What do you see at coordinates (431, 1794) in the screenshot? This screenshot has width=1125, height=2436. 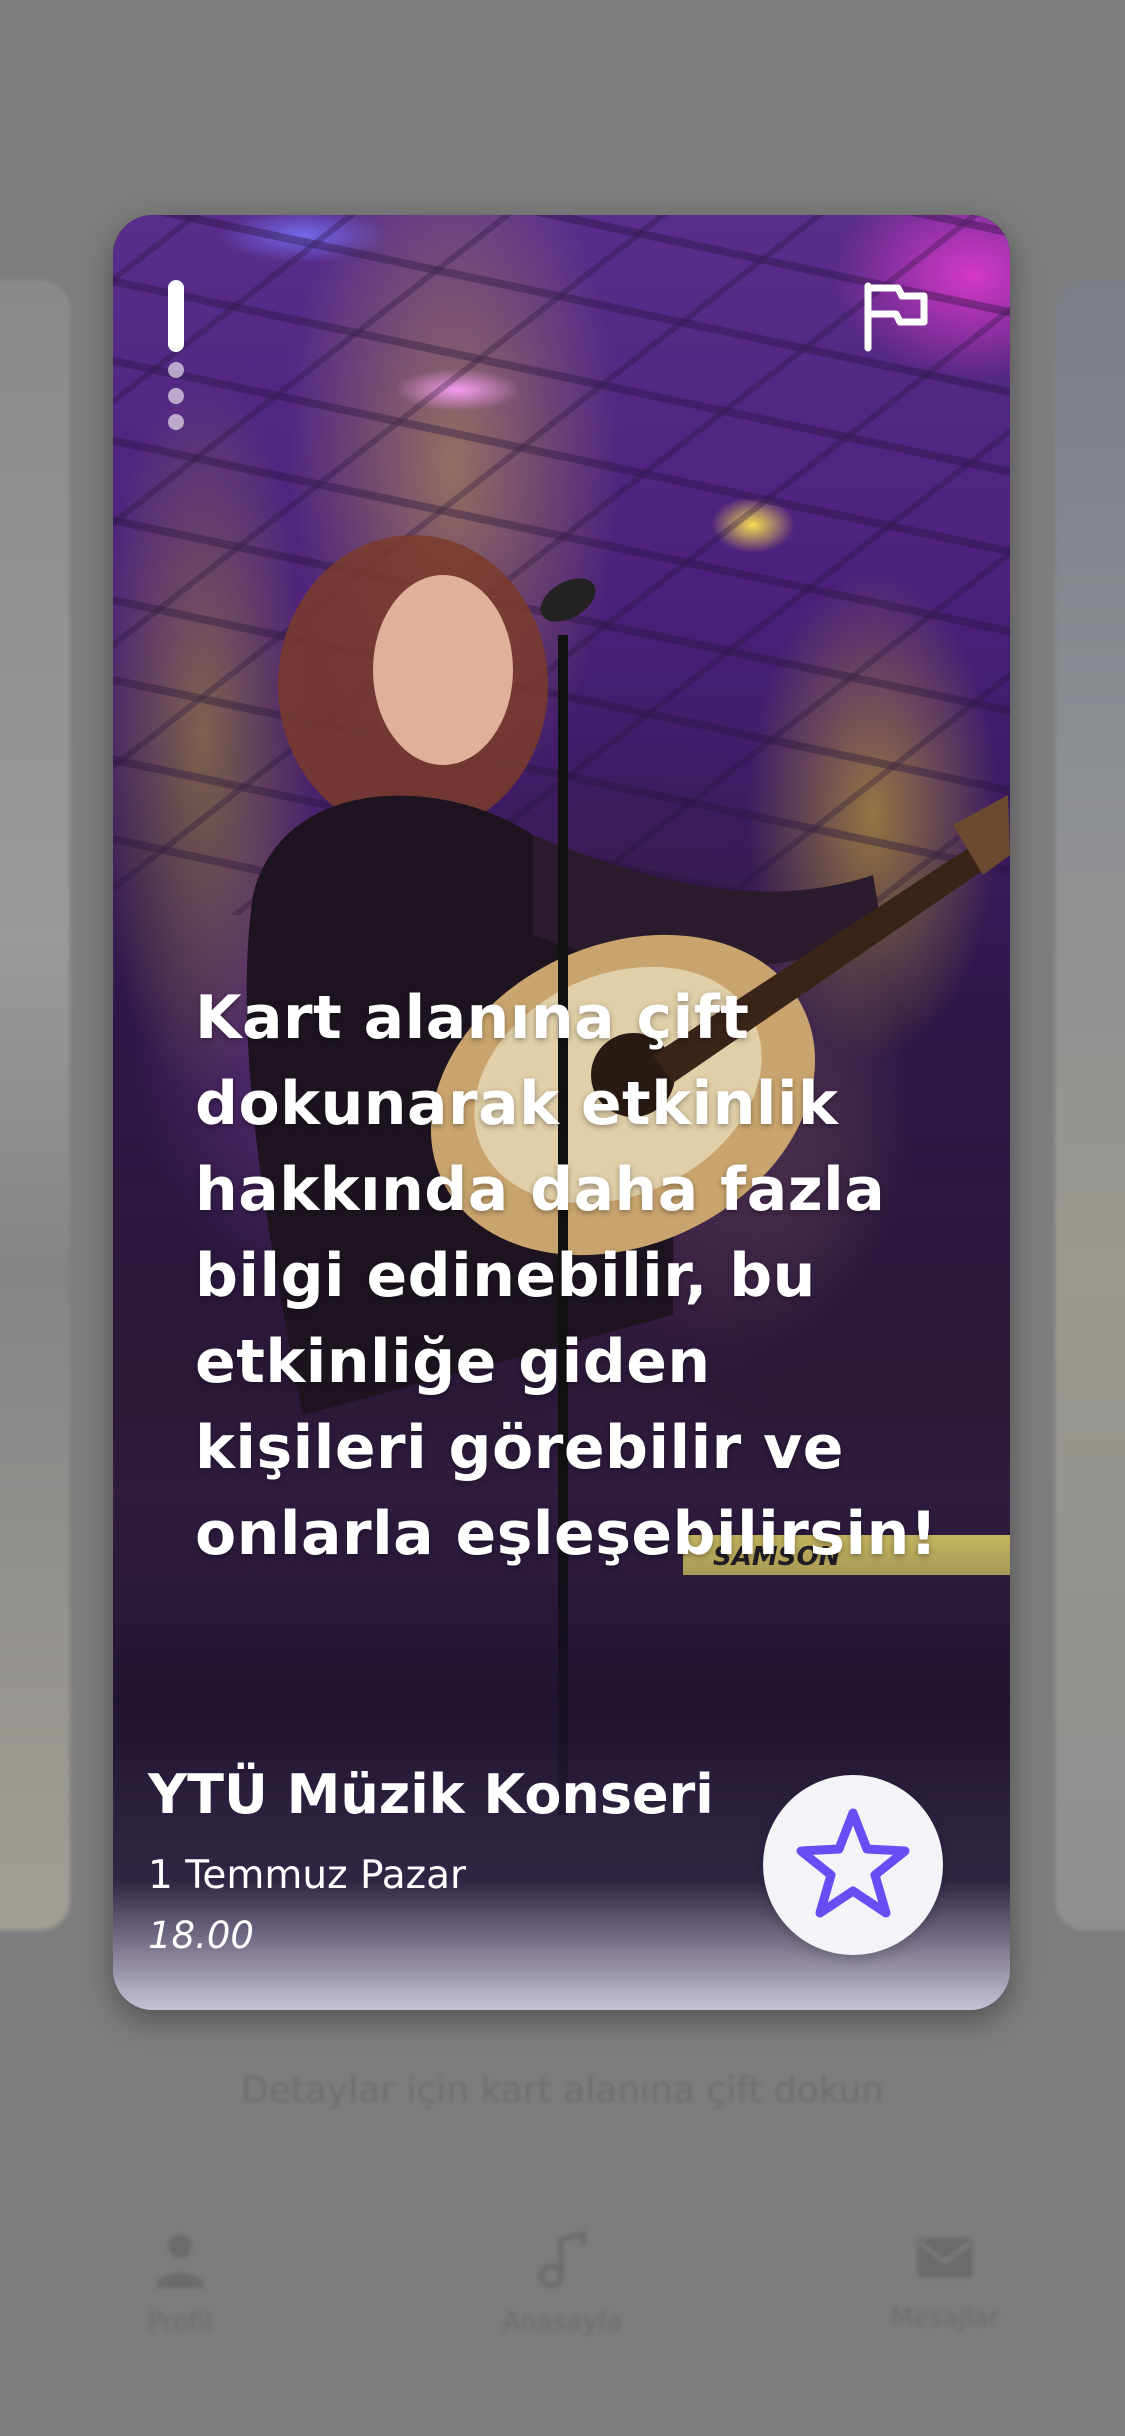 I see `event-title: YTÜ Müzik Konseri` at bounding box center [431, 1794].